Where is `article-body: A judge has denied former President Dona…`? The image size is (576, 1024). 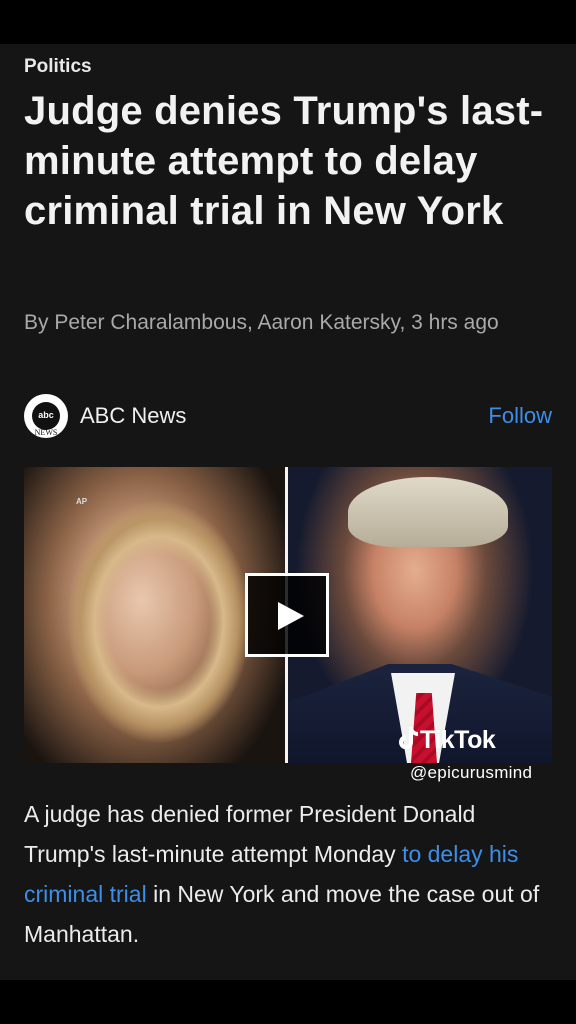 article-body: A judge has denied former President Dona… is located at coordinates (289, 874).